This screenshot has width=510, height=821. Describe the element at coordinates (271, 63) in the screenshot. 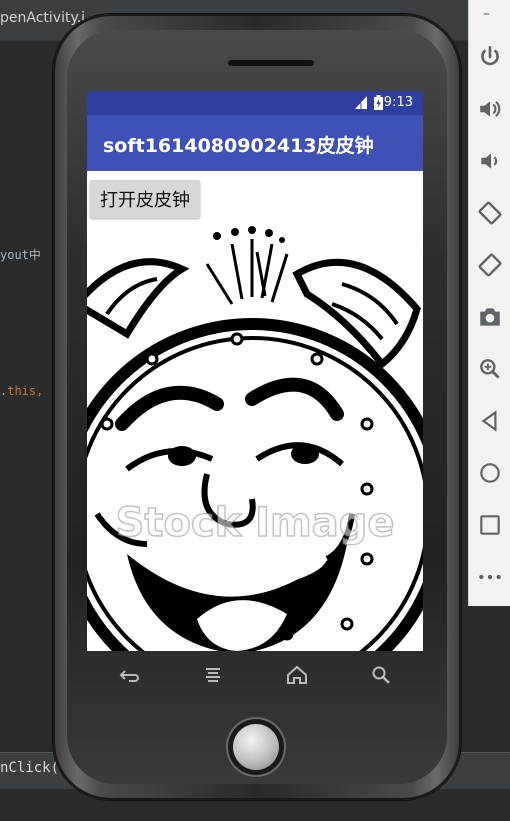

I see `phone-speaker` at that location.